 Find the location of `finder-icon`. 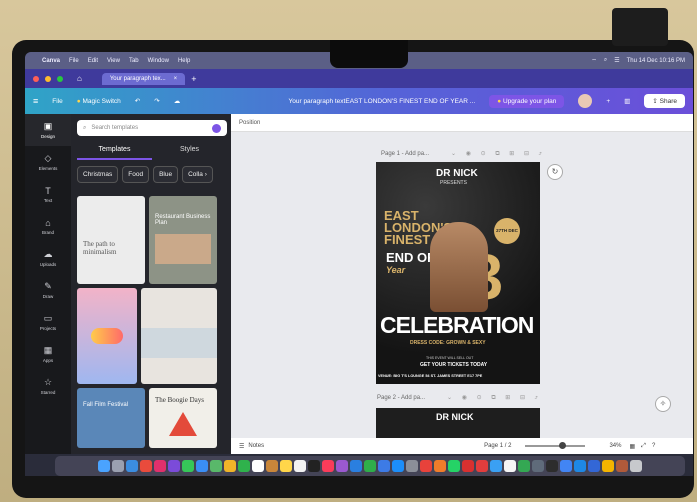

finder-icon is located at coordinates (104, 466).